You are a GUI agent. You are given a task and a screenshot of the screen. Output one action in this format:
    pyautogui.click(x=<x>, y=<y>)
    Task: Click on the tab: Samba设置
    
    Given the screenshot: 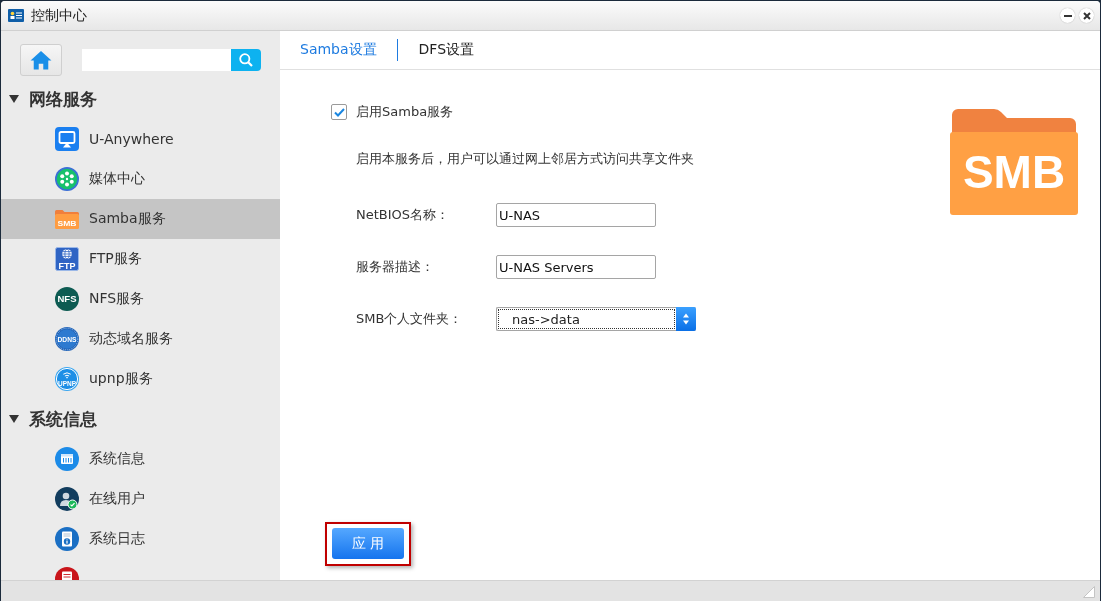 What is the action you would take?
    pyautogui.click(x=338, y=50)
    